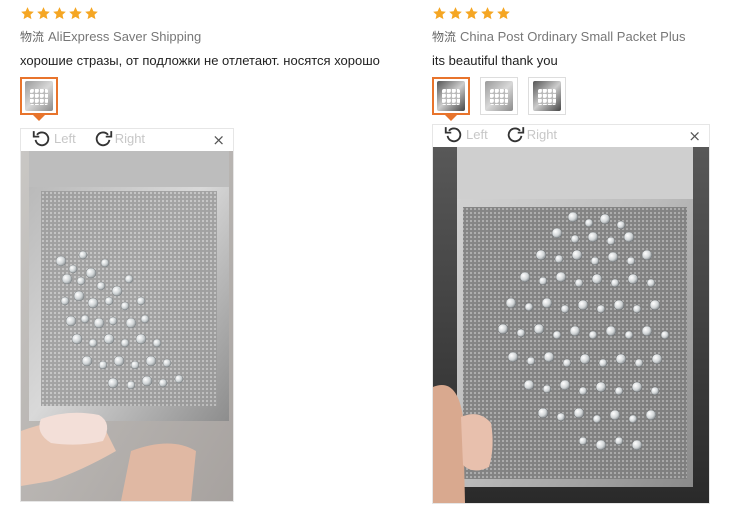  Describe the element at coordinates (220, 37) in the screenshot. I see `shipping-info: 物流 AliExpress Saver Shipping` at that location.